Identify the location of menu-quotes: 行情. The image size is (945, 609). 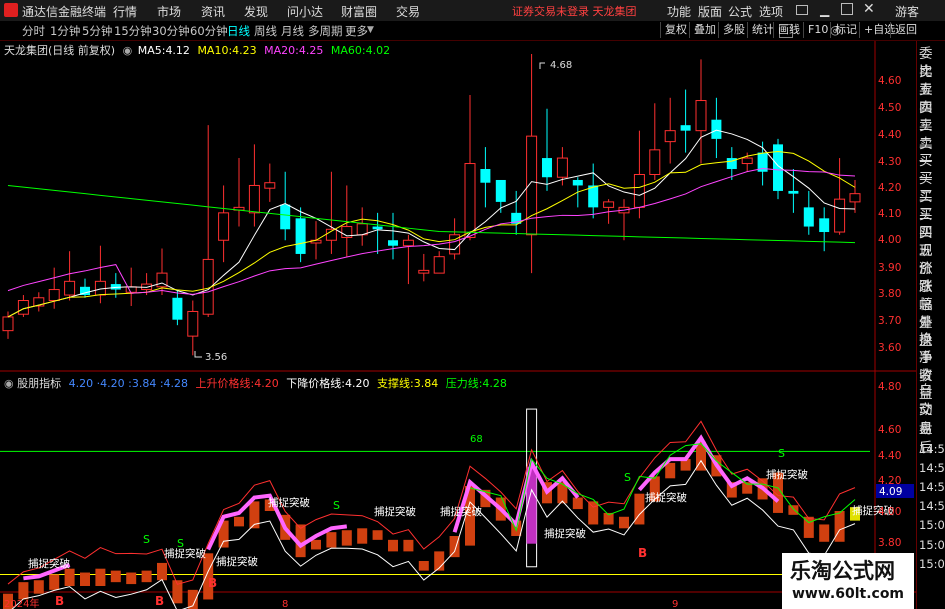
(125, 11).